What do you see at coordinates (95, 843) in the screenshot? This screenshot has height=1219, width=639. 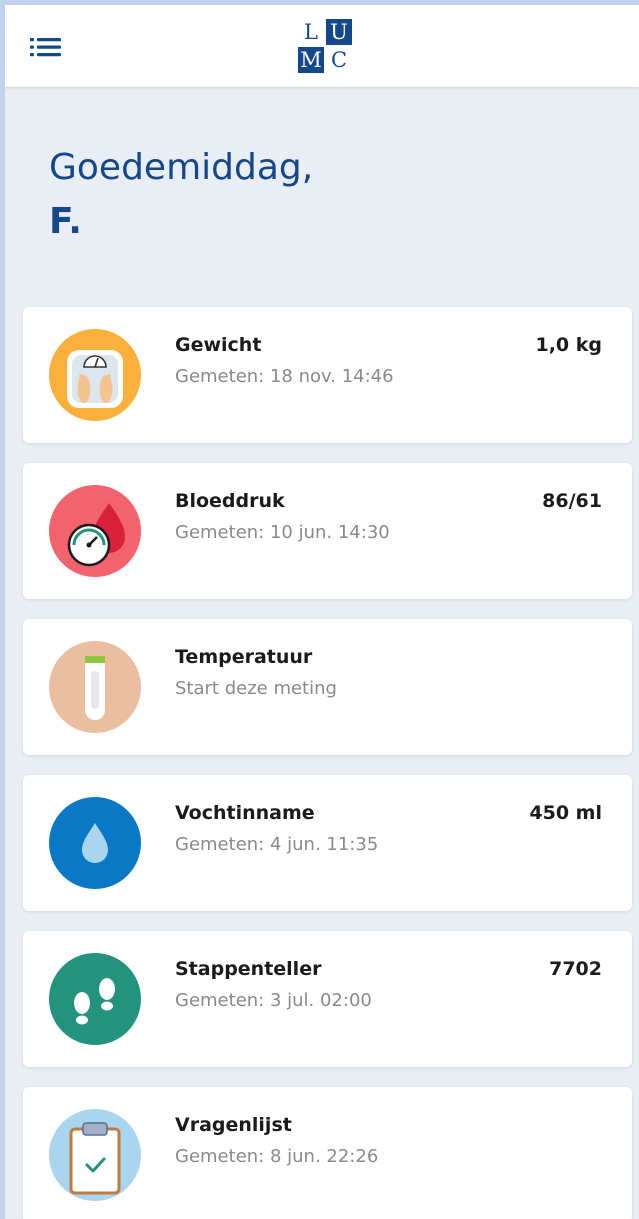 I see `water-drop-icon` at bounding box center [95, 843].